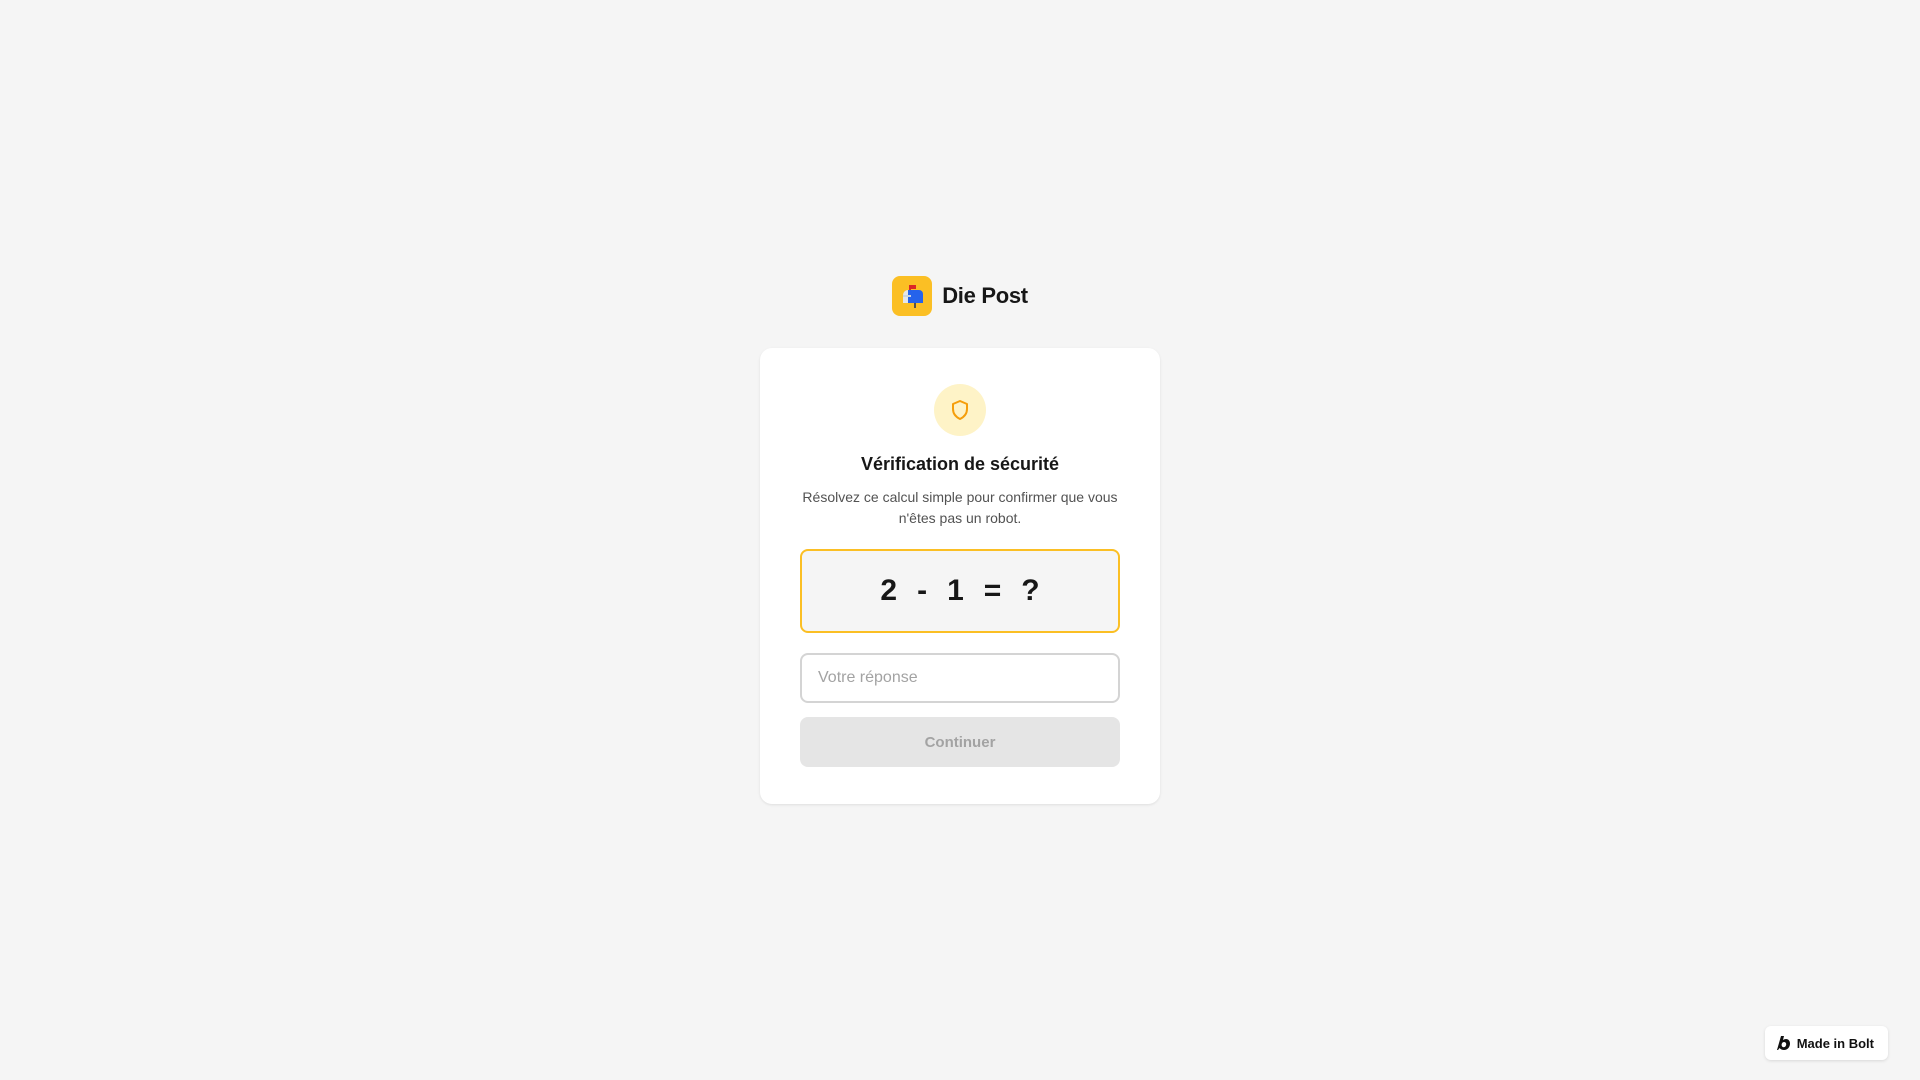 The width and height of the screenshot is (1920, 1080). Describe the element at coordinates (1835, 1043) in the screenshot. I see `badge-label: Made in Bolt` at that location.